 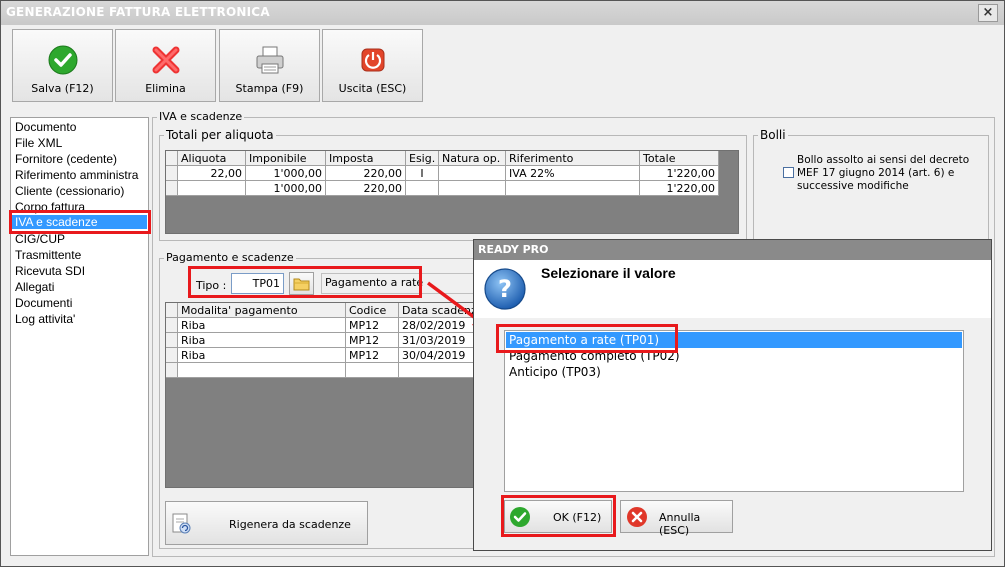 What do you see at coordinates (680, 524) in the screenshot?
I see `cancel-label: Annulla (ESC)` at bounding box center [680, 524].